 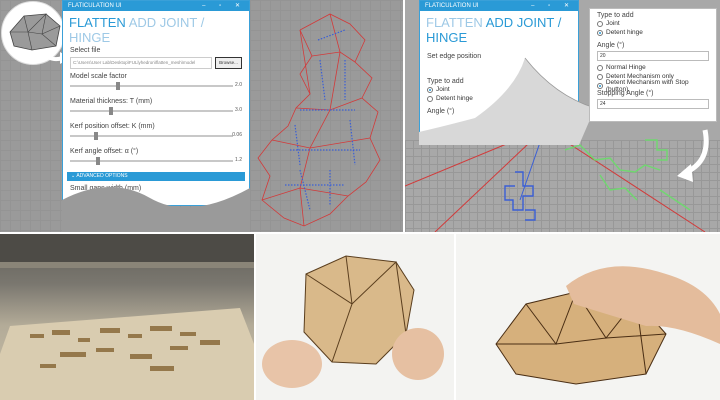 I want to click on laser-cut-sheet-image, so click(x=127, y=317).